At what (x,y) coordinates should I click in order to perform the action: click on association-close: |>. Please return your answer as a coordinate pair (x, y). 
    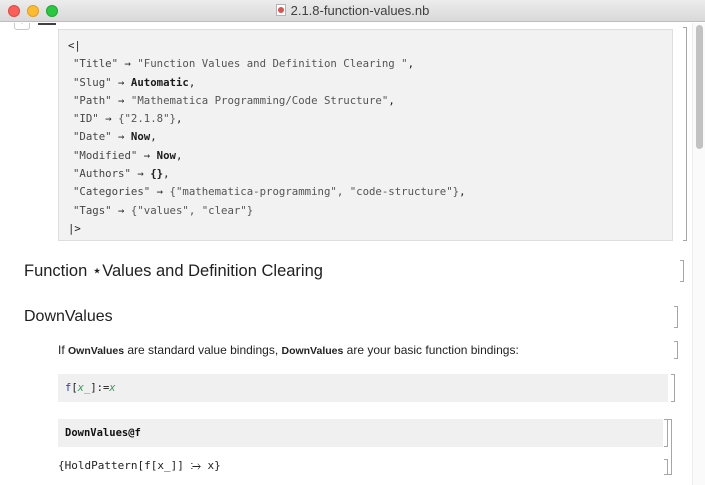
    Looking at the image, I should click on (74, 228).